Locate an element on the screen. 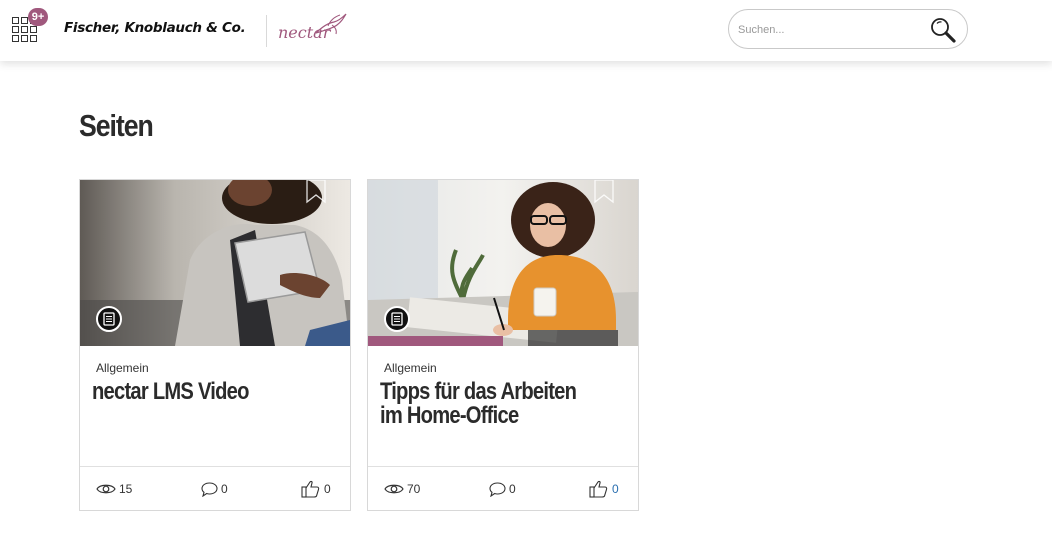 The image size is (1052, 559). apps-launcher: 9+ is located at coordinates (30, 25).